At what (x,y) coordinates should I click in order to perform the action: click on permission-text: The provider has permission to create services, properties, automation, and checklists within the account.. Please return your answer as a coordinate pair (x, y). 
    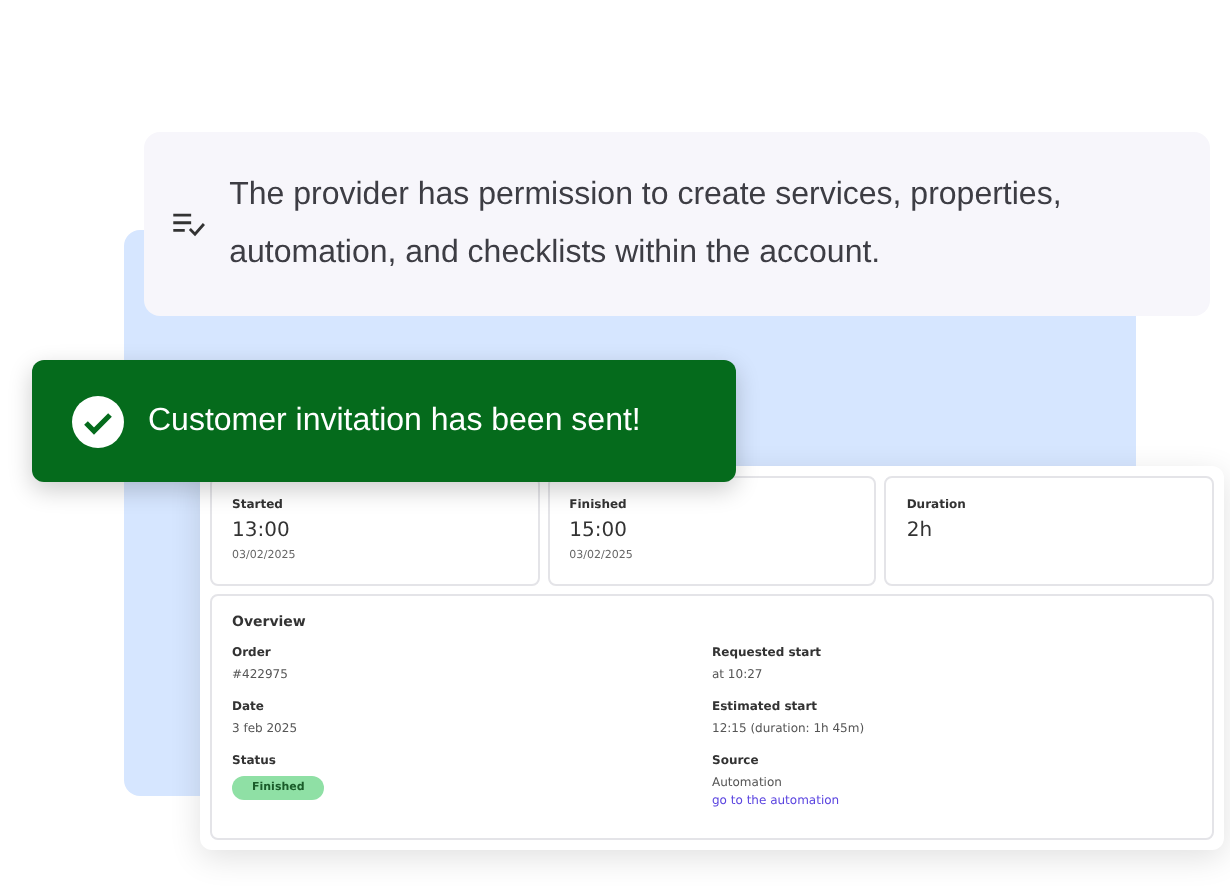
    Looking at the image, I should click on (646, 225).